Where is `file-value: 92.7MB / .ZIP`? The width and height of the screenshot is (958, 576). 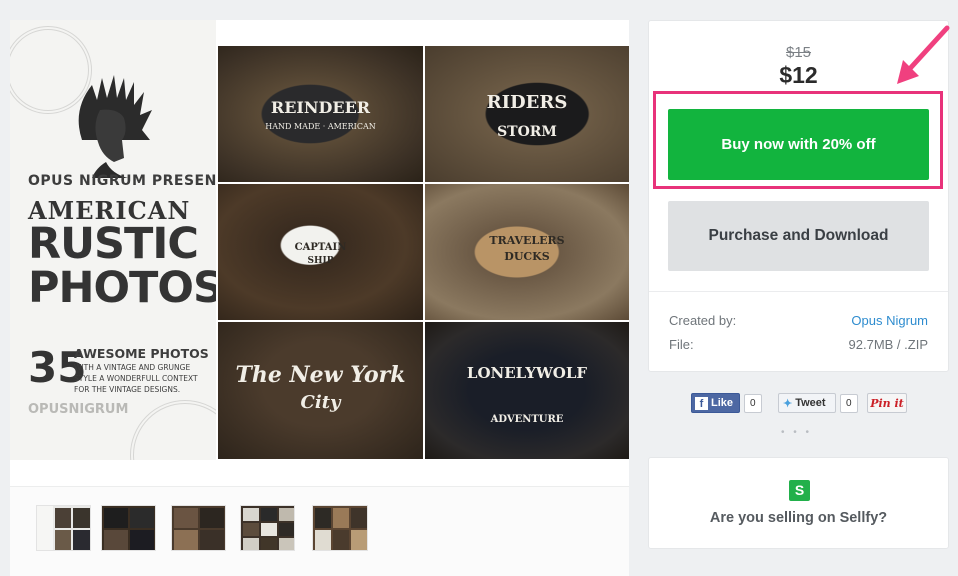
file-value: 92.7MB / .ZIP is located at coordinates (888, 344).